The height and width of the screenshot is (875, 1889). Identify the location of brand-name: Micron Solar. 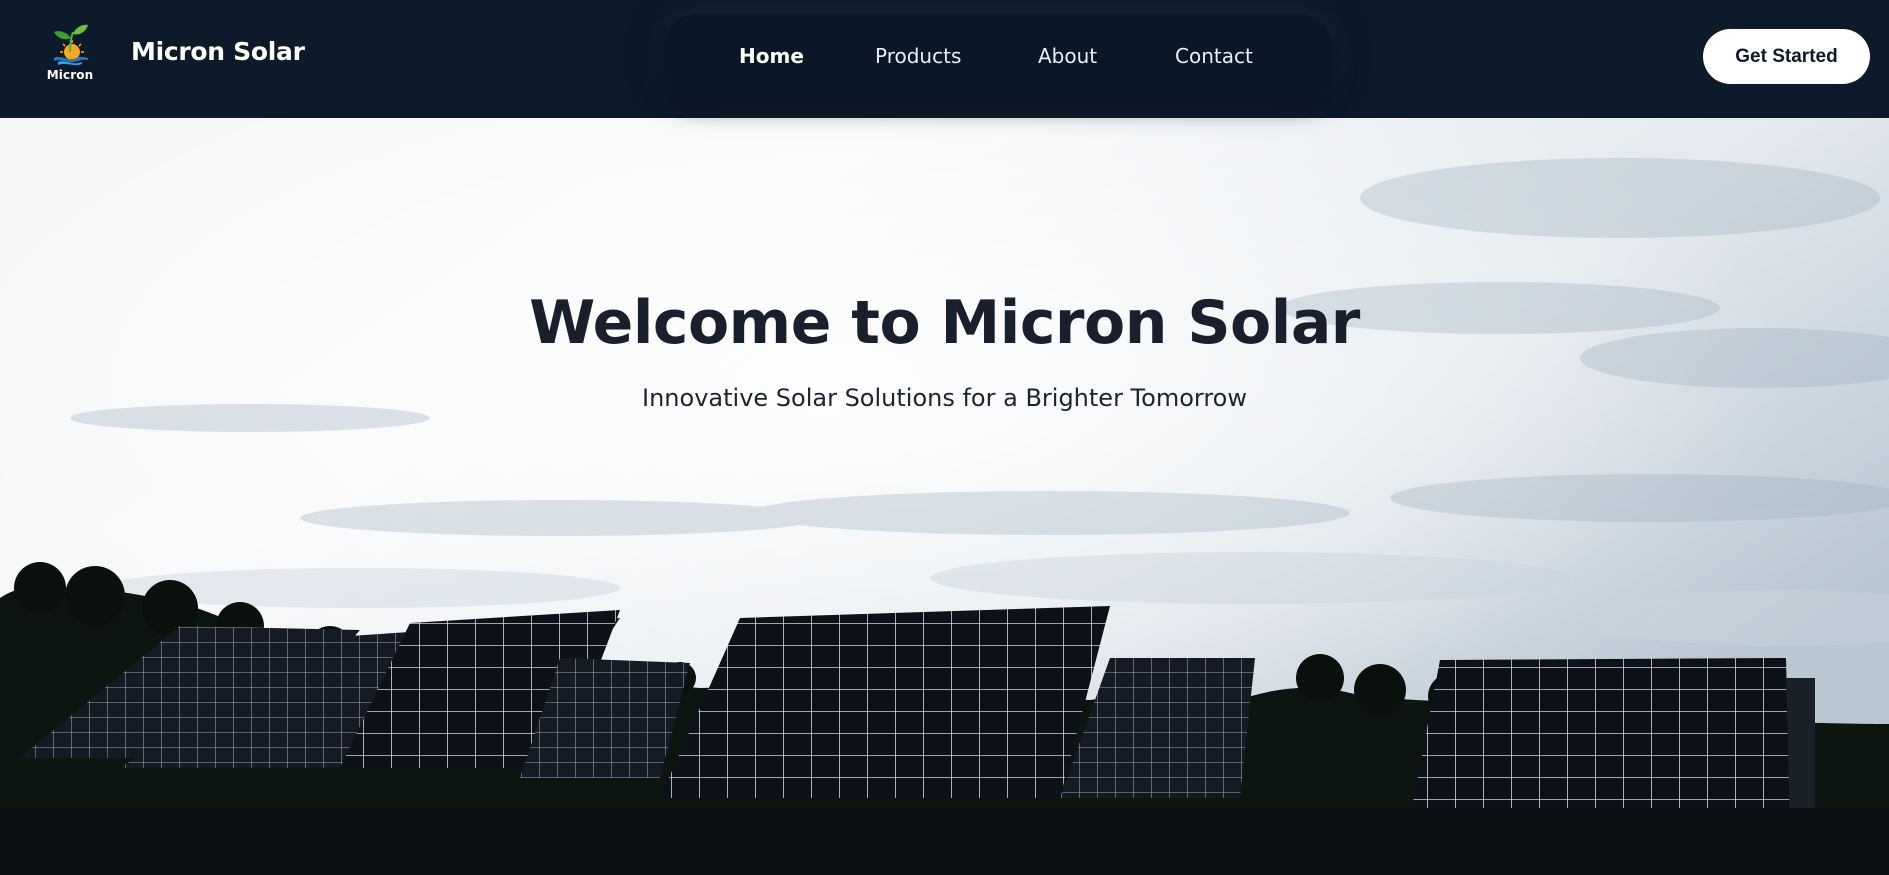
(218, 51).